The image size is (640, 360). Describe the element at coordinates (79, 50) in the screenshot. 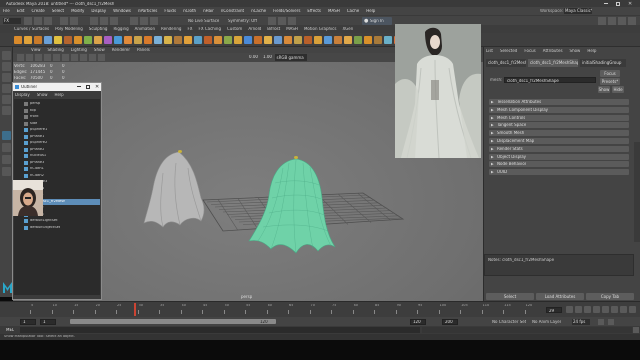

I see `viewport-menu-lighting: Lighting` at that location.